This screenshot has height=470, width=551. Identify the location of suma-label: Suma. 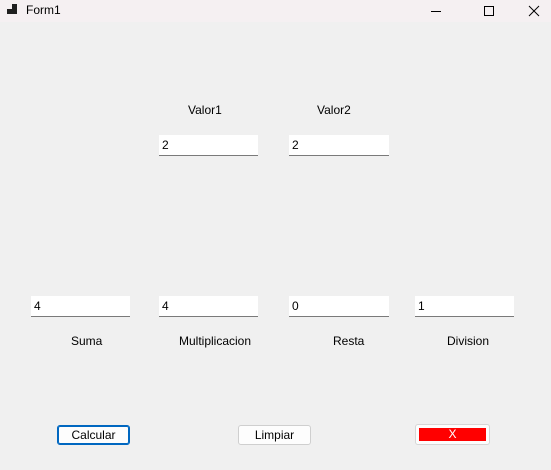
(87, 341).